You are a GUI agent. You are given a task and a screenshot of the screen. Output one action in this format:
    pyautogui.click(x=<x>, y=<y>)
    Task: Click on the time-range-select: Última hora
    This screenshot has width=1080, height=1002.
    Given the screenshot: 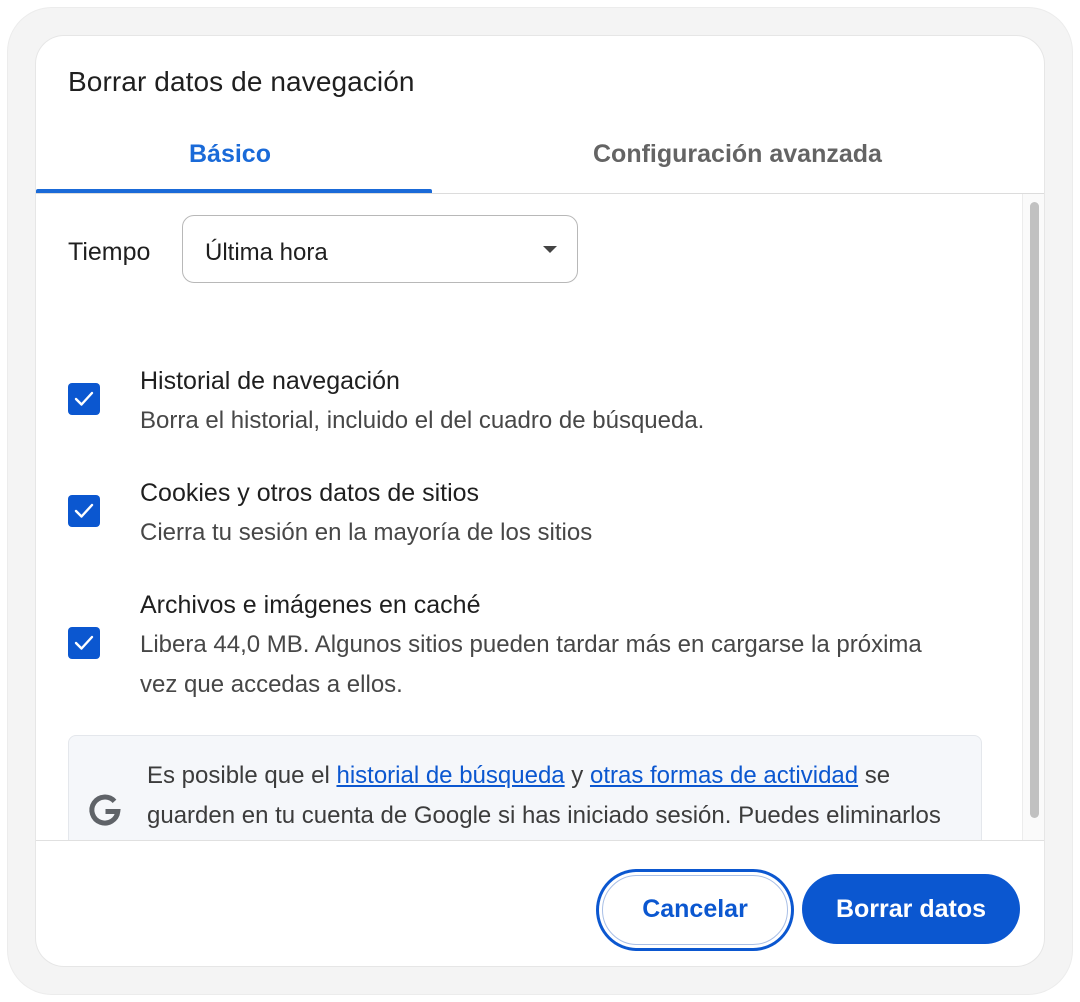 What is the action you would take?
    pyautogui.click(x=380, y=249)
    